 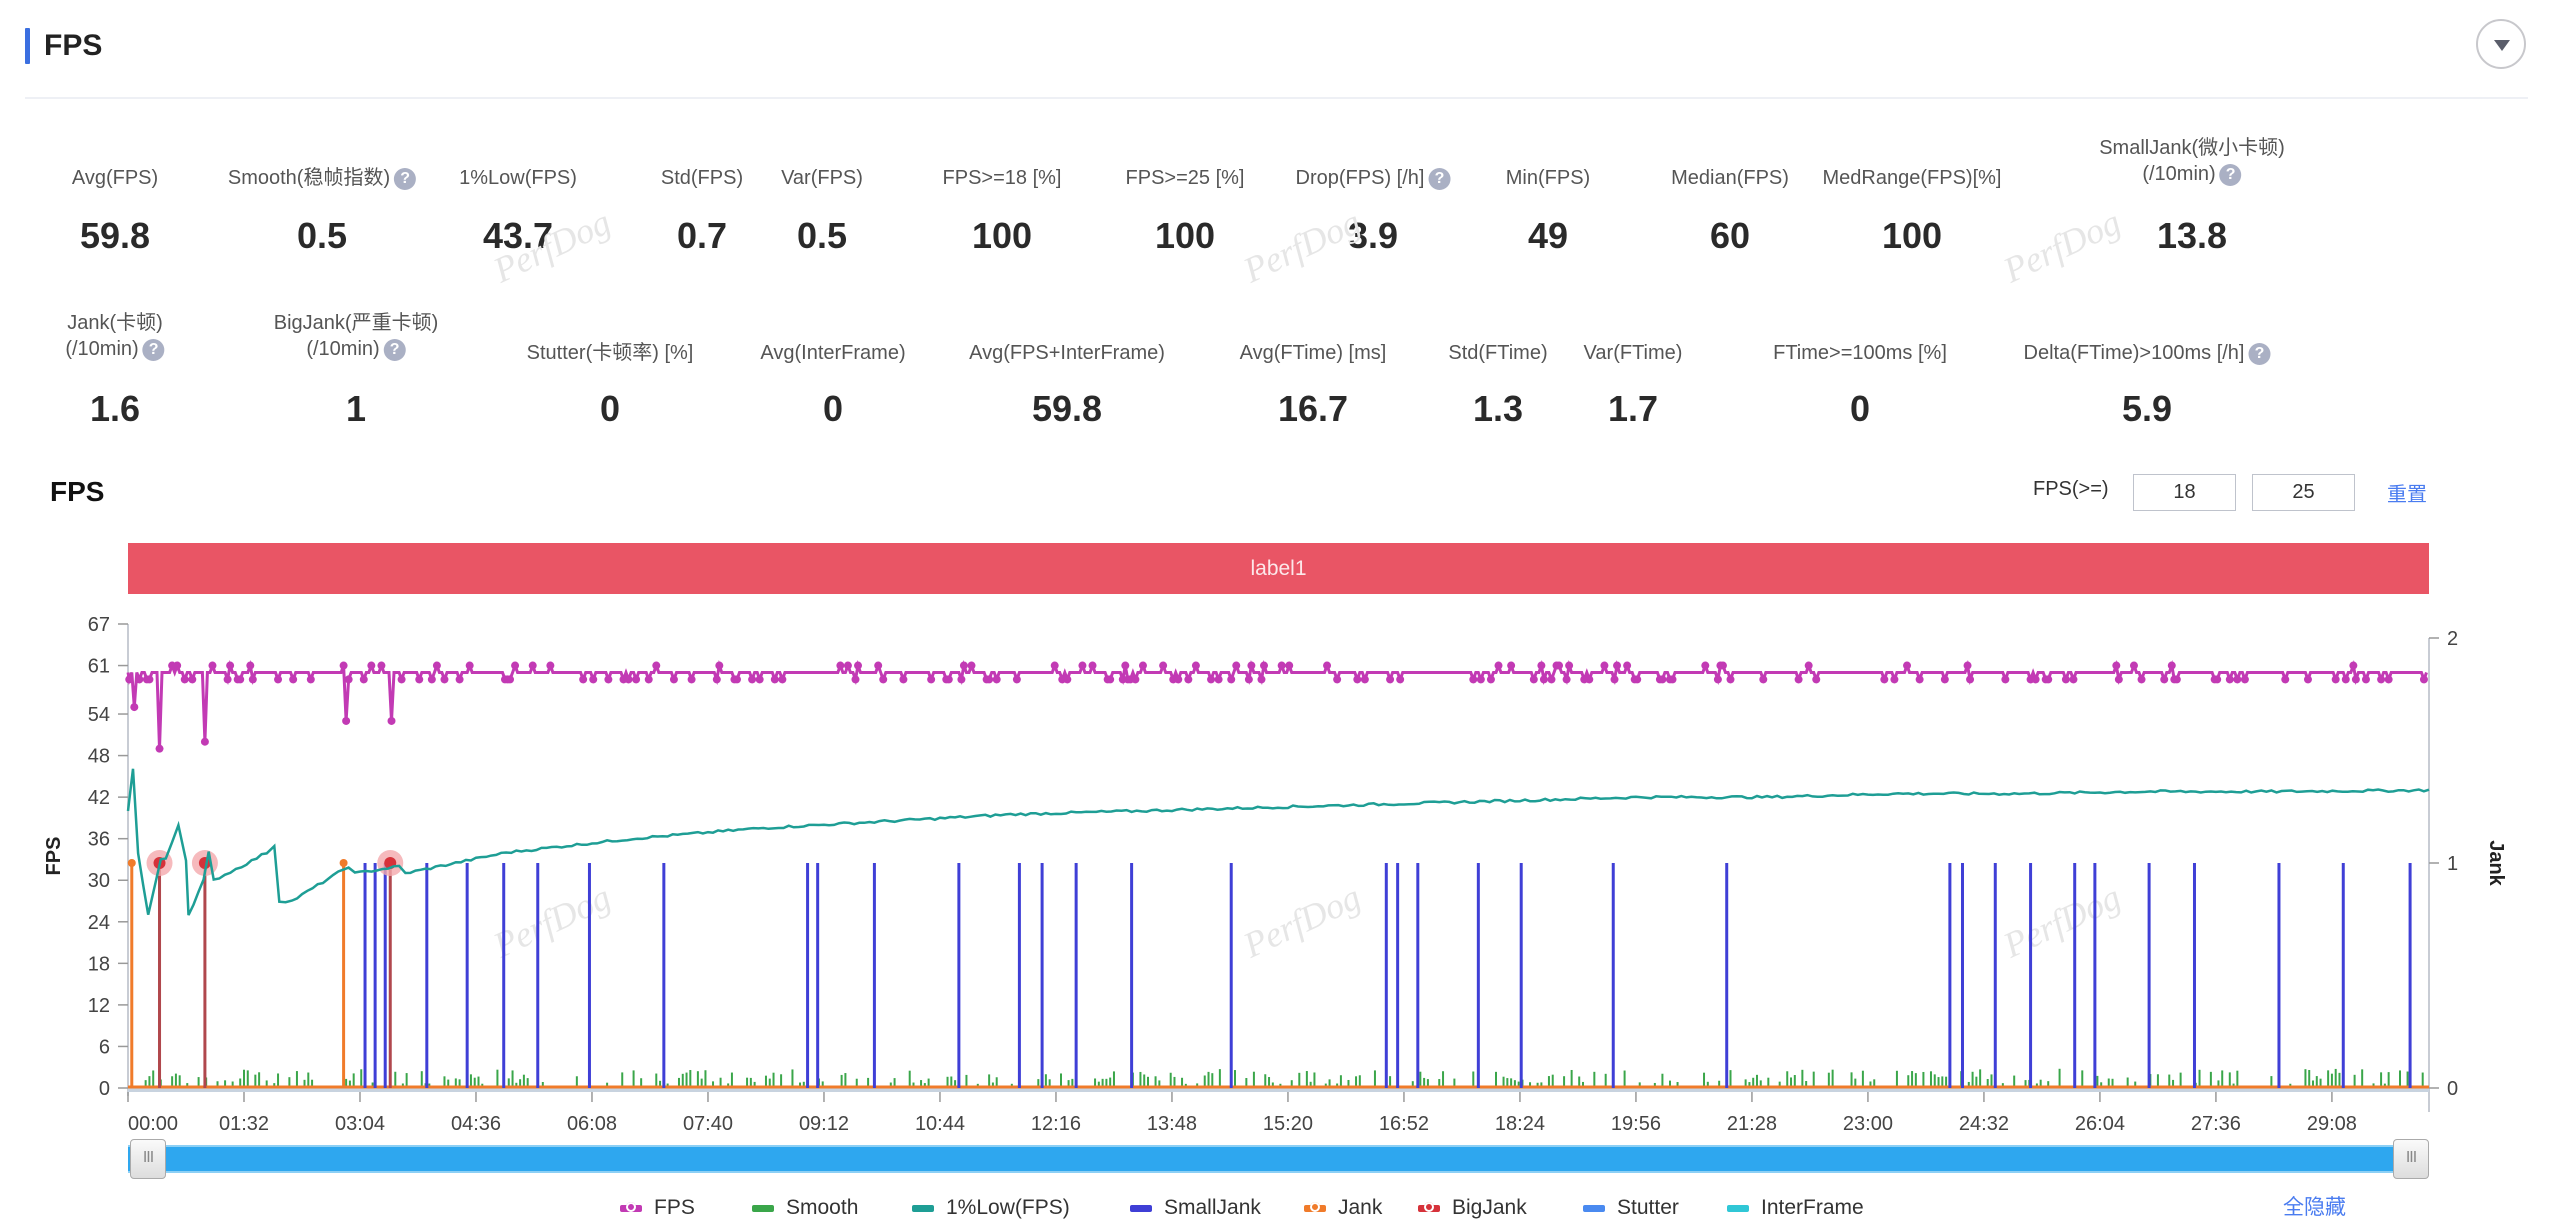 What do you see at coordinates (1636, 1124) in the screenshot?
I see `x-tick-label: 19:56` at bounding box center [1636, 1124].